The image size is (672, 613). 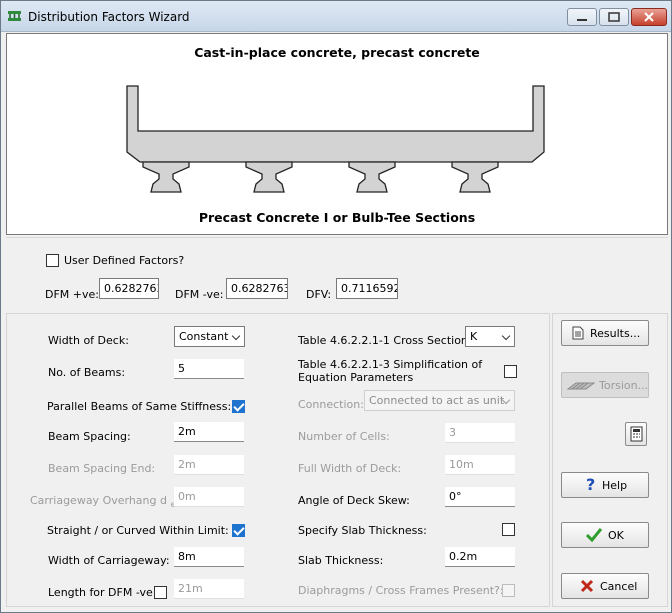 I want to click on width-of-carriageway-input: 8m, so click(x=209, y=556).